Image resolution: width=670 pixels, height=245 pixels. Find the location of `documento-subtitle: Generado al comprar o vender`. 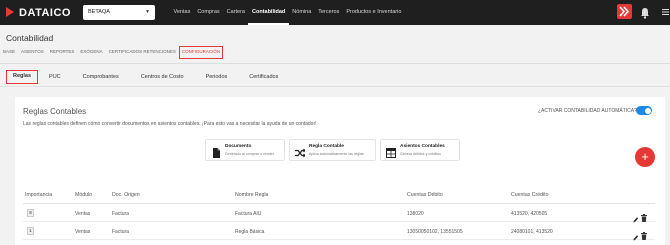

documento-subtitle: Generado al comprar o vender is located at coordinates (249, 154).